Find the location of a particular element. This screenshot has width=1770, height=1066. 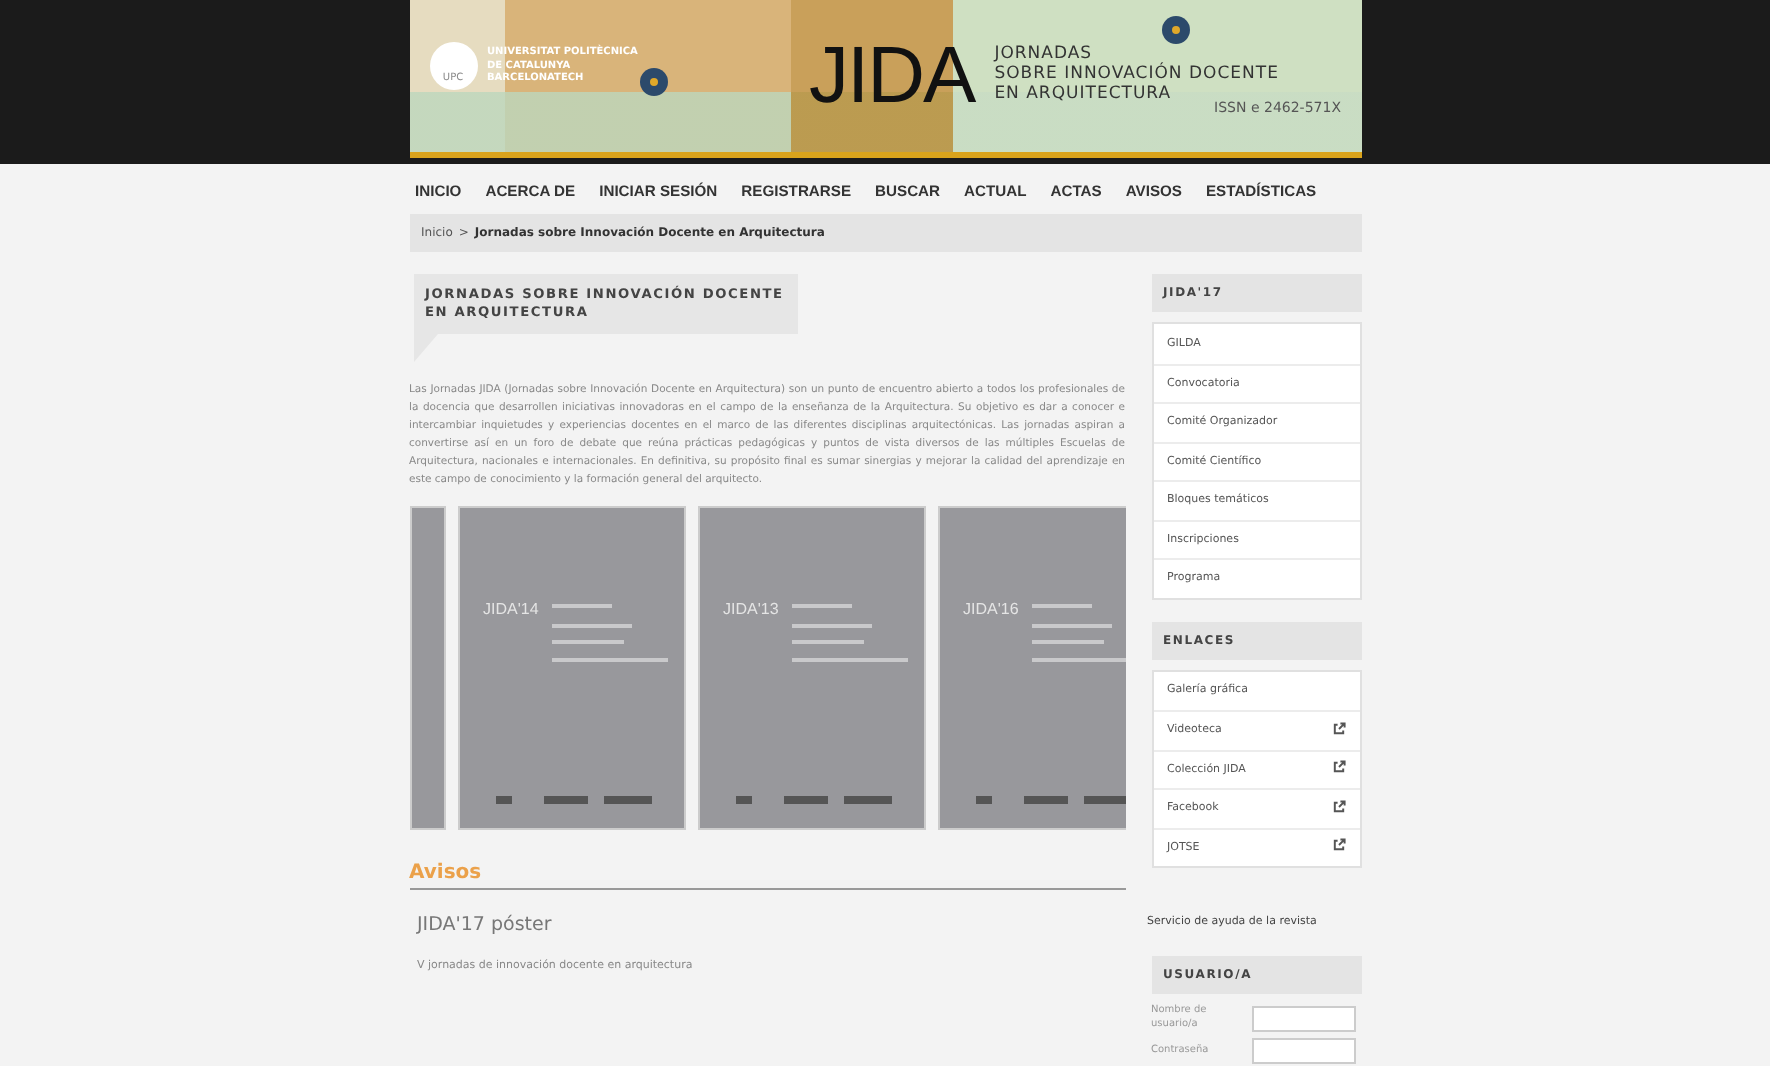

book-cover is located at coordinates (427, 667).